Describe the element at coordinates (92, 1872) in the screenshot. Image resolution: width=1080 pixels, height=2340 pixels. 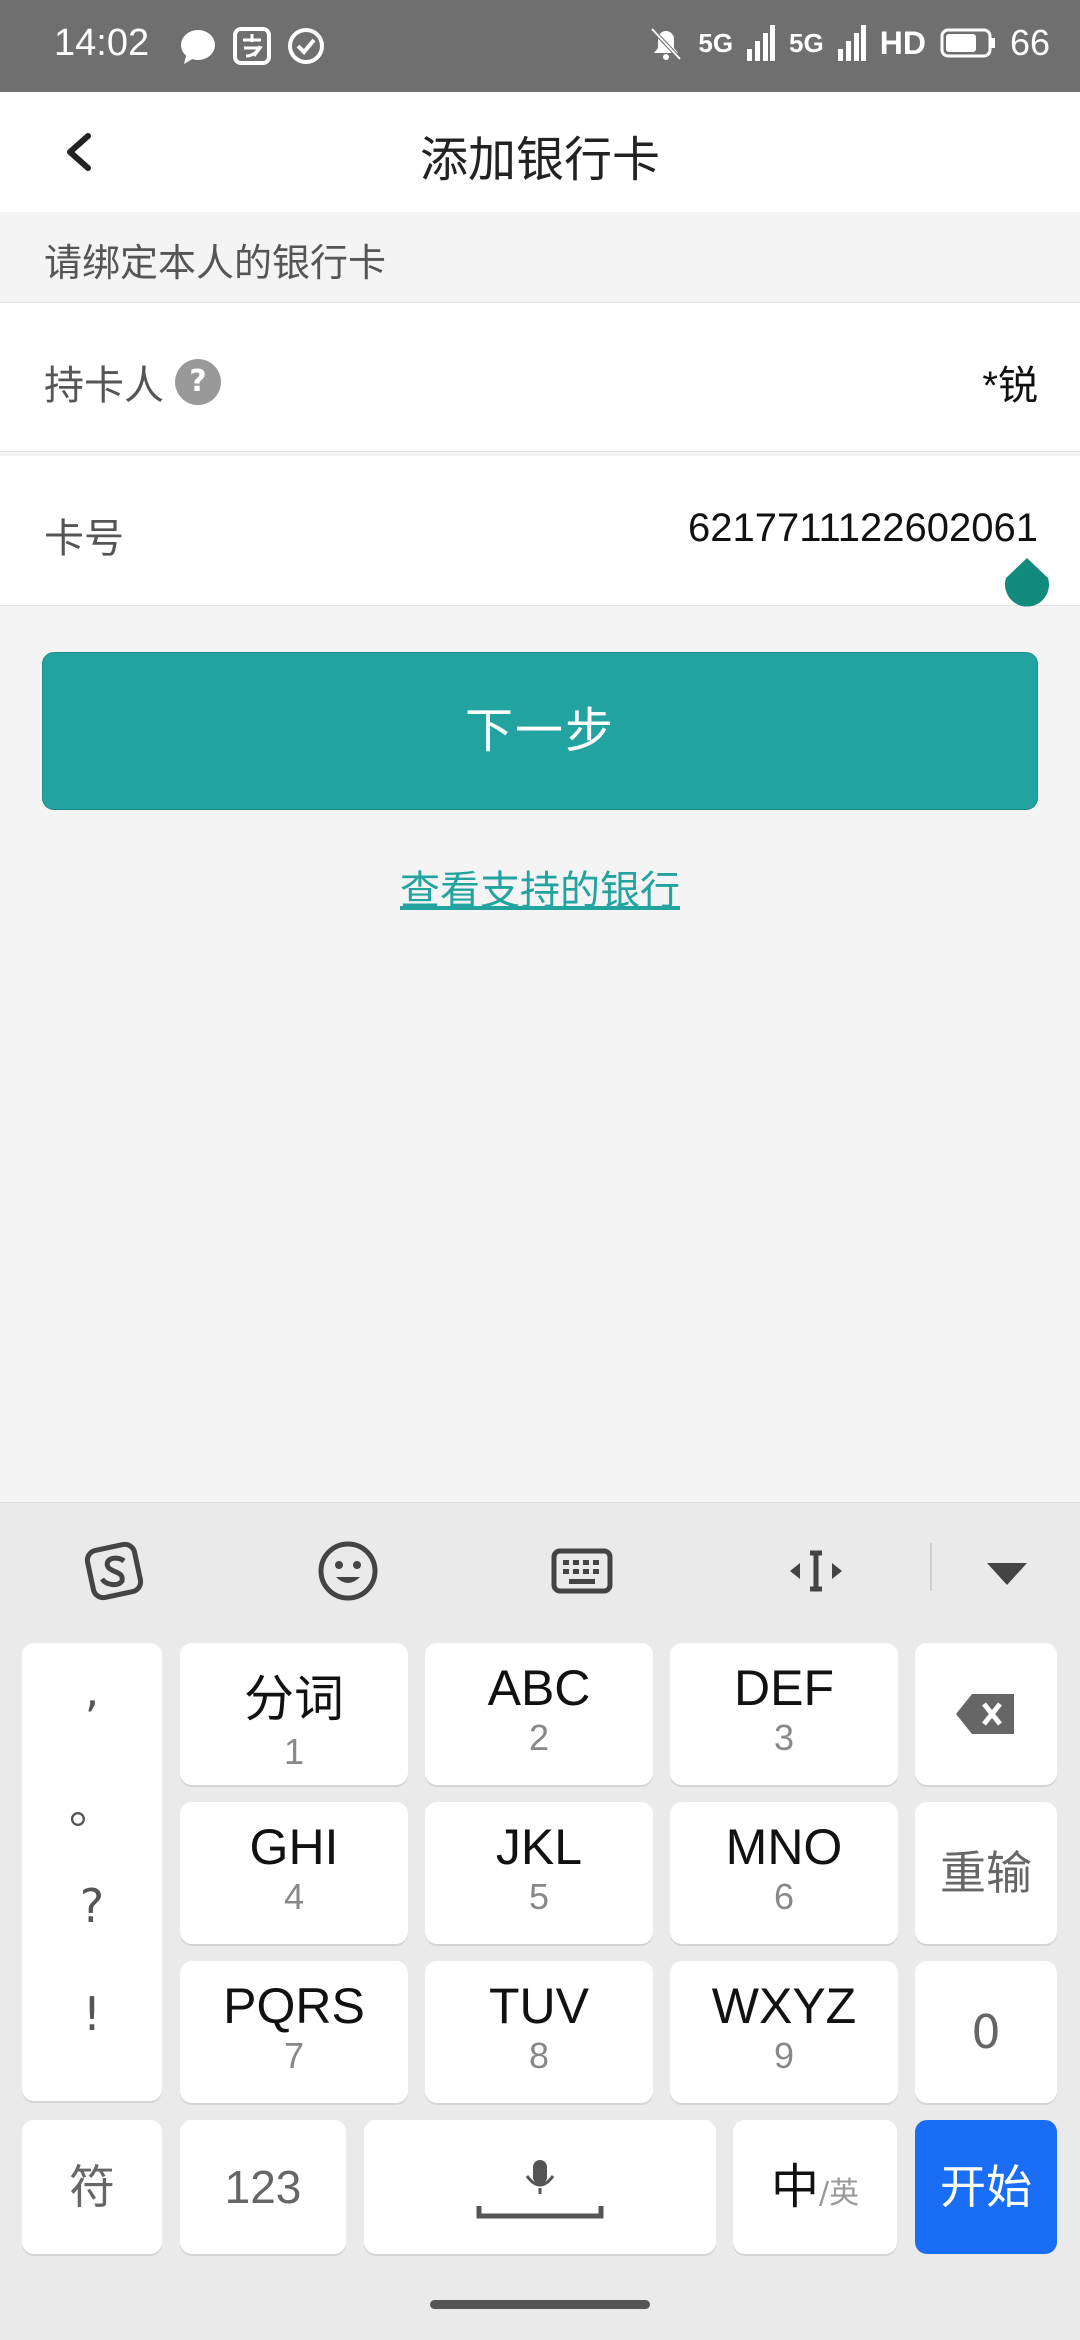
I see `punctuation-column: , 。 ? !` at that location.